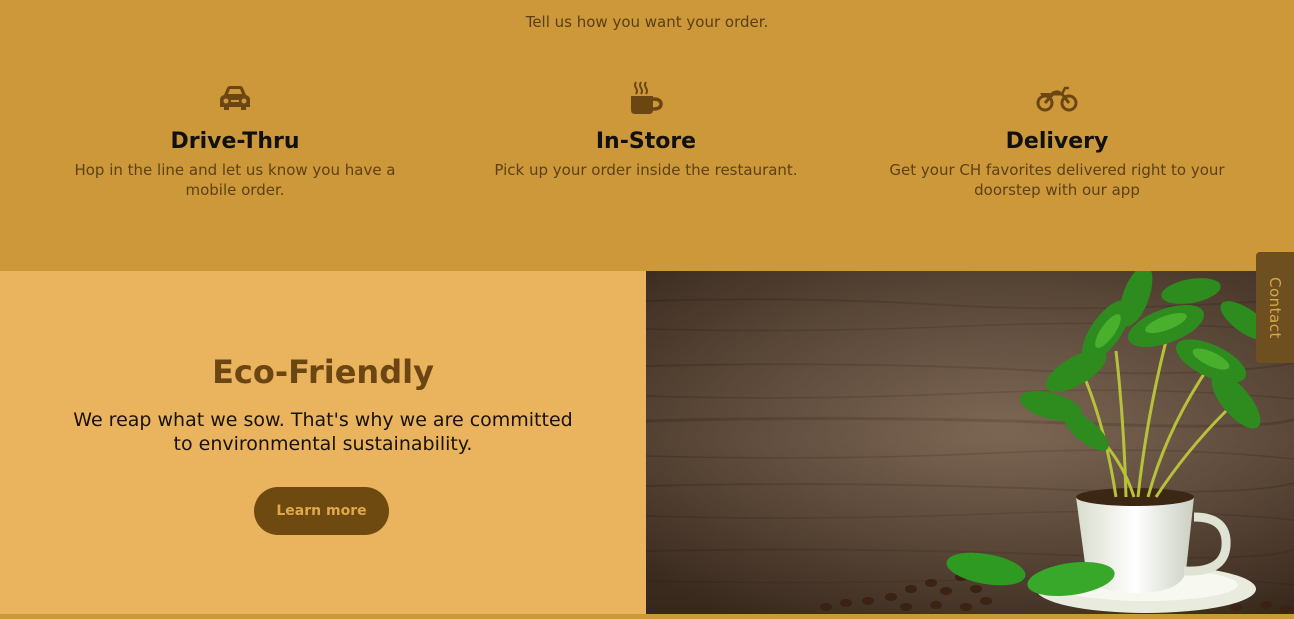 Image resolution: width=1294 pixels, height=619 pixels. I want to click on coffee-cup-icon, so click(646, 98).